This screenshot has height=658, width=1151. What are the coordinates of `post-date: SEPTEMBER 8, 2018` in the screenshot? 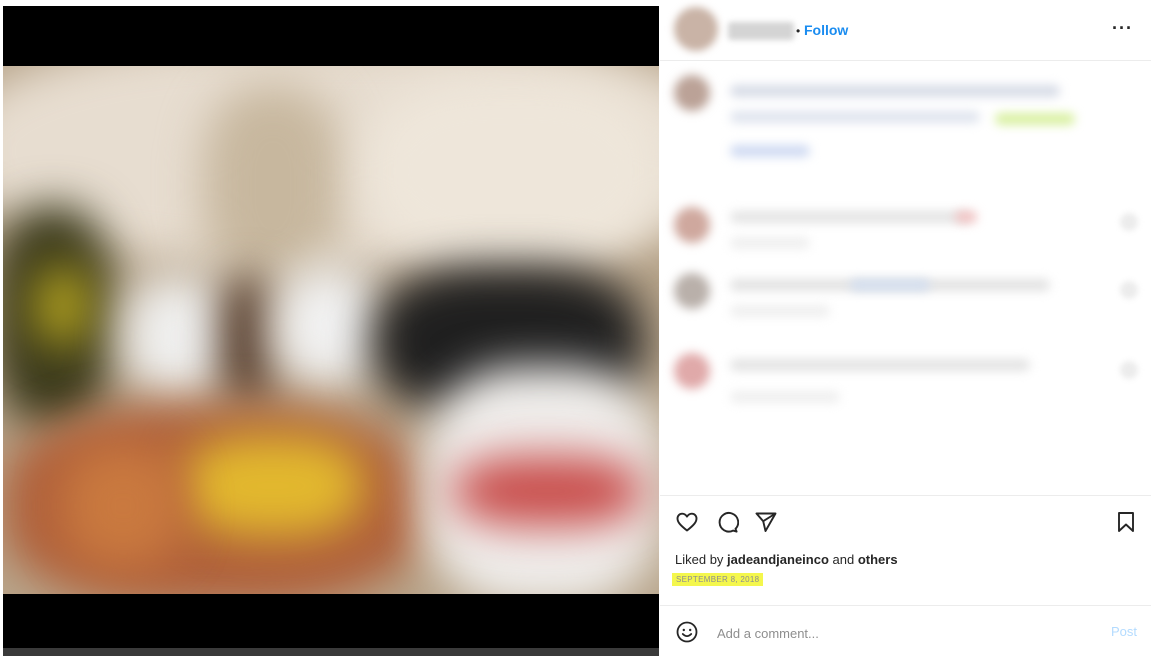 It's located at (718, 579).